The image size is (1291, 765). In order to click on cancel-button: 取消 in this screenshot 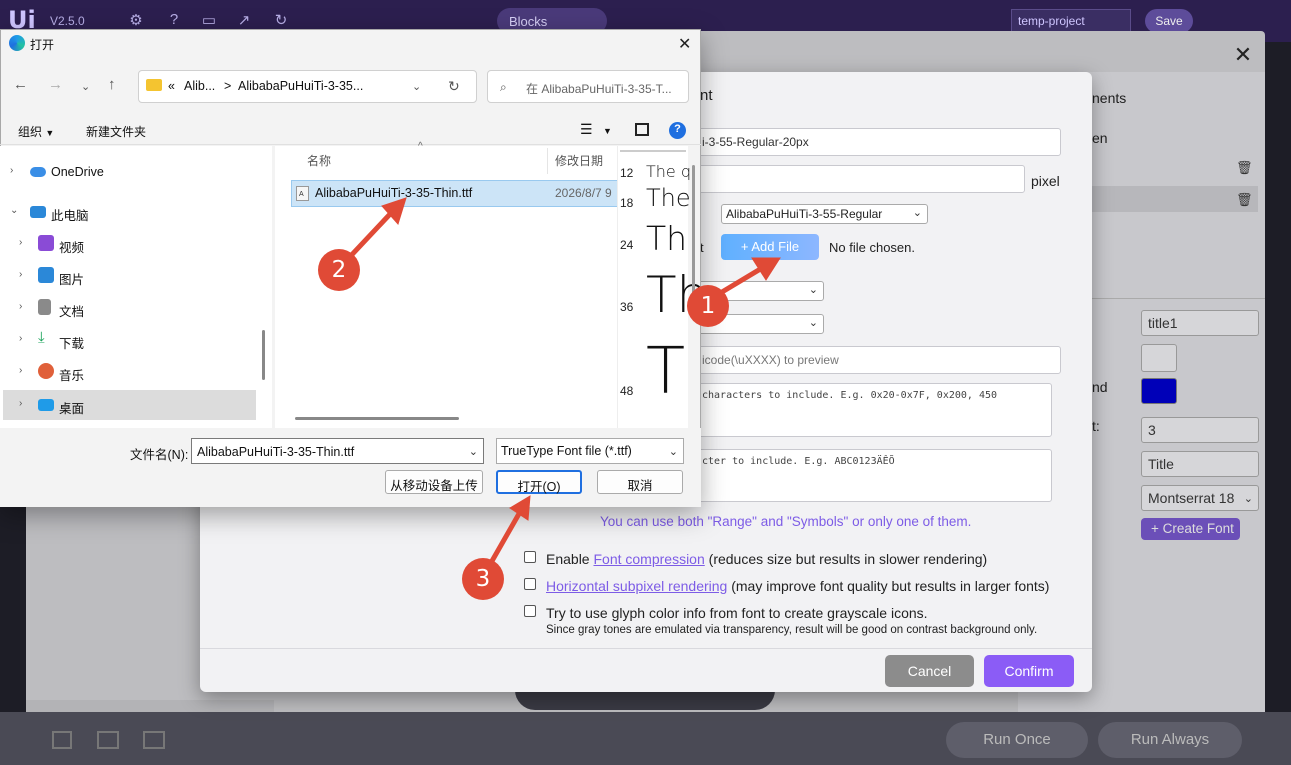, I will do `click(640, 482)`.